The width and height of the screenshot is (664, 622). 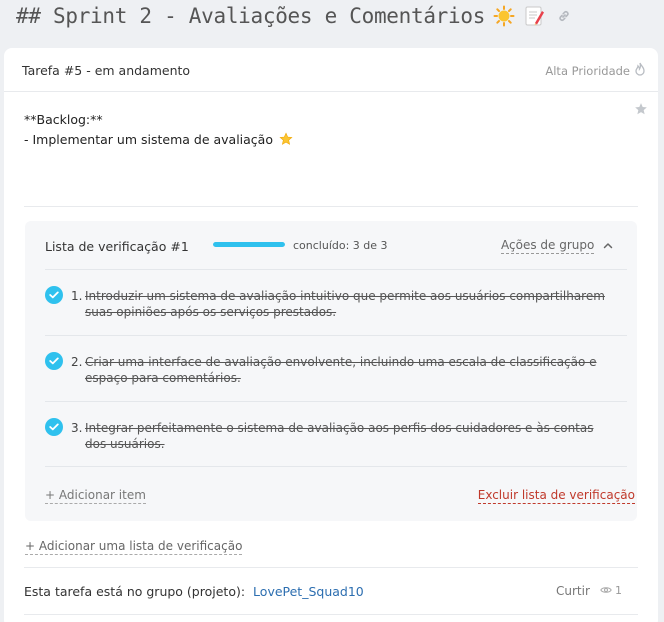 What do you see at coordinates (556, 496) in the screenshot?
I see `delete-checklist-button: Excluir lista de verificação` at bounding box center [556, 496].